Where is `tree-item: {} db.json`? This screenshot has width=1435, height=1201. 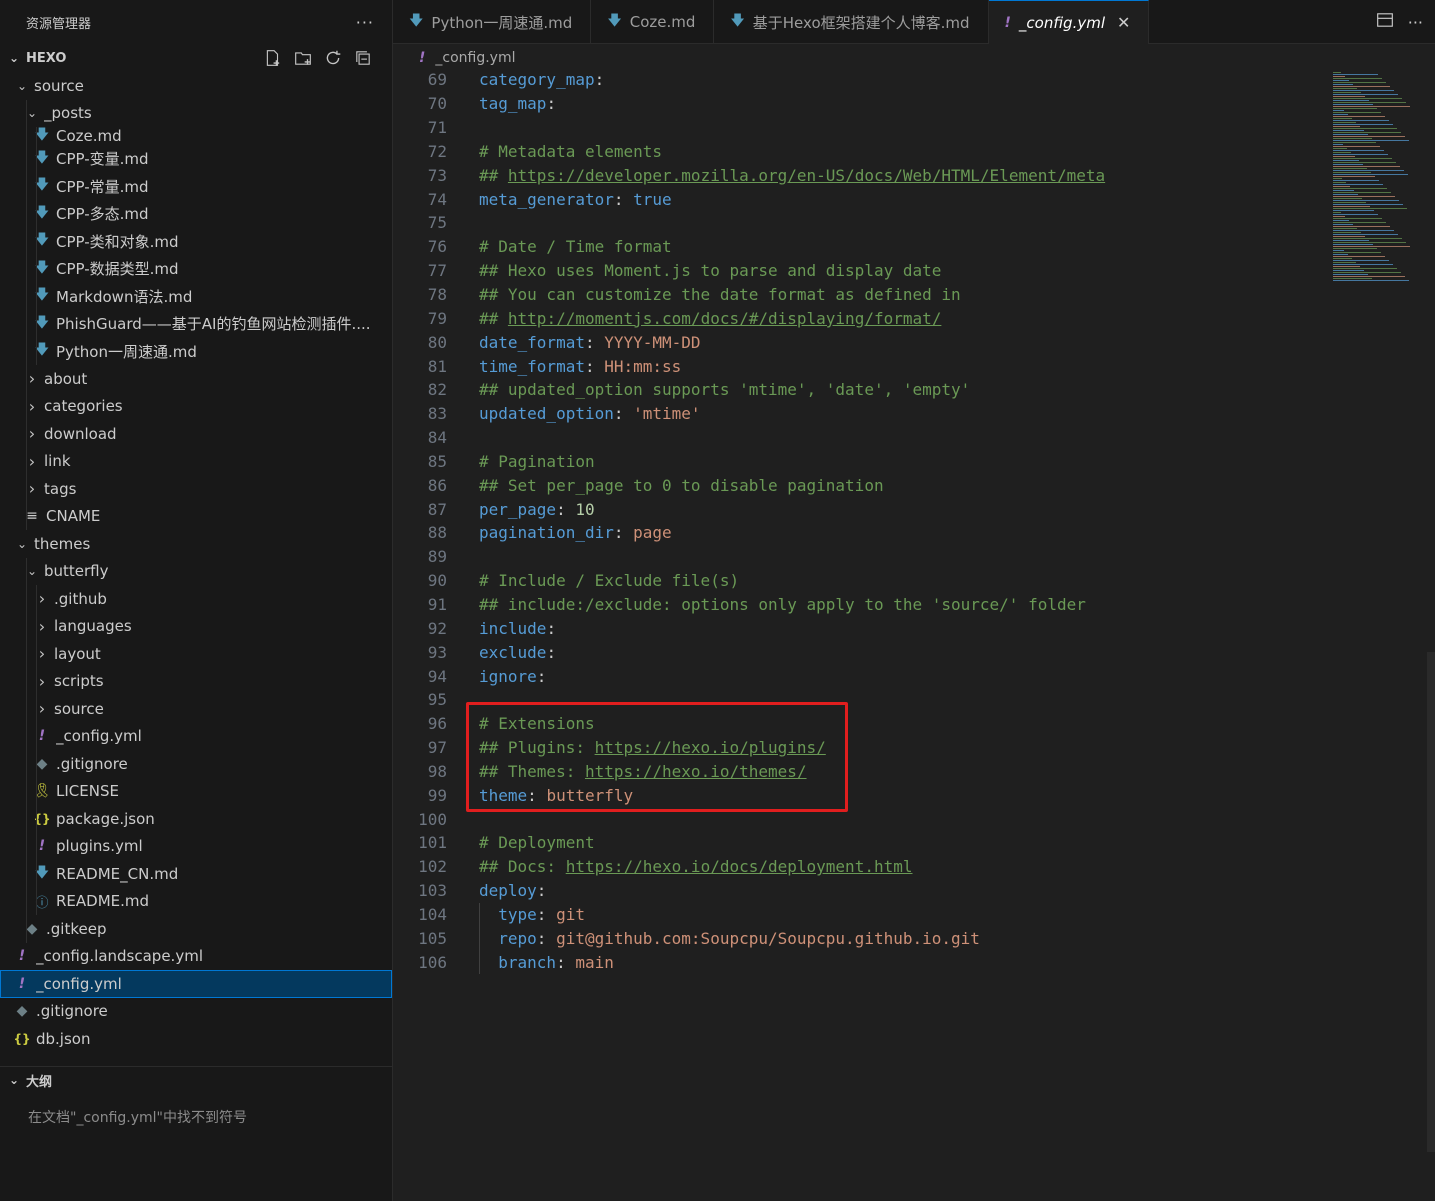
tree-item: {} db.json is located at coordinates (196, 1039).